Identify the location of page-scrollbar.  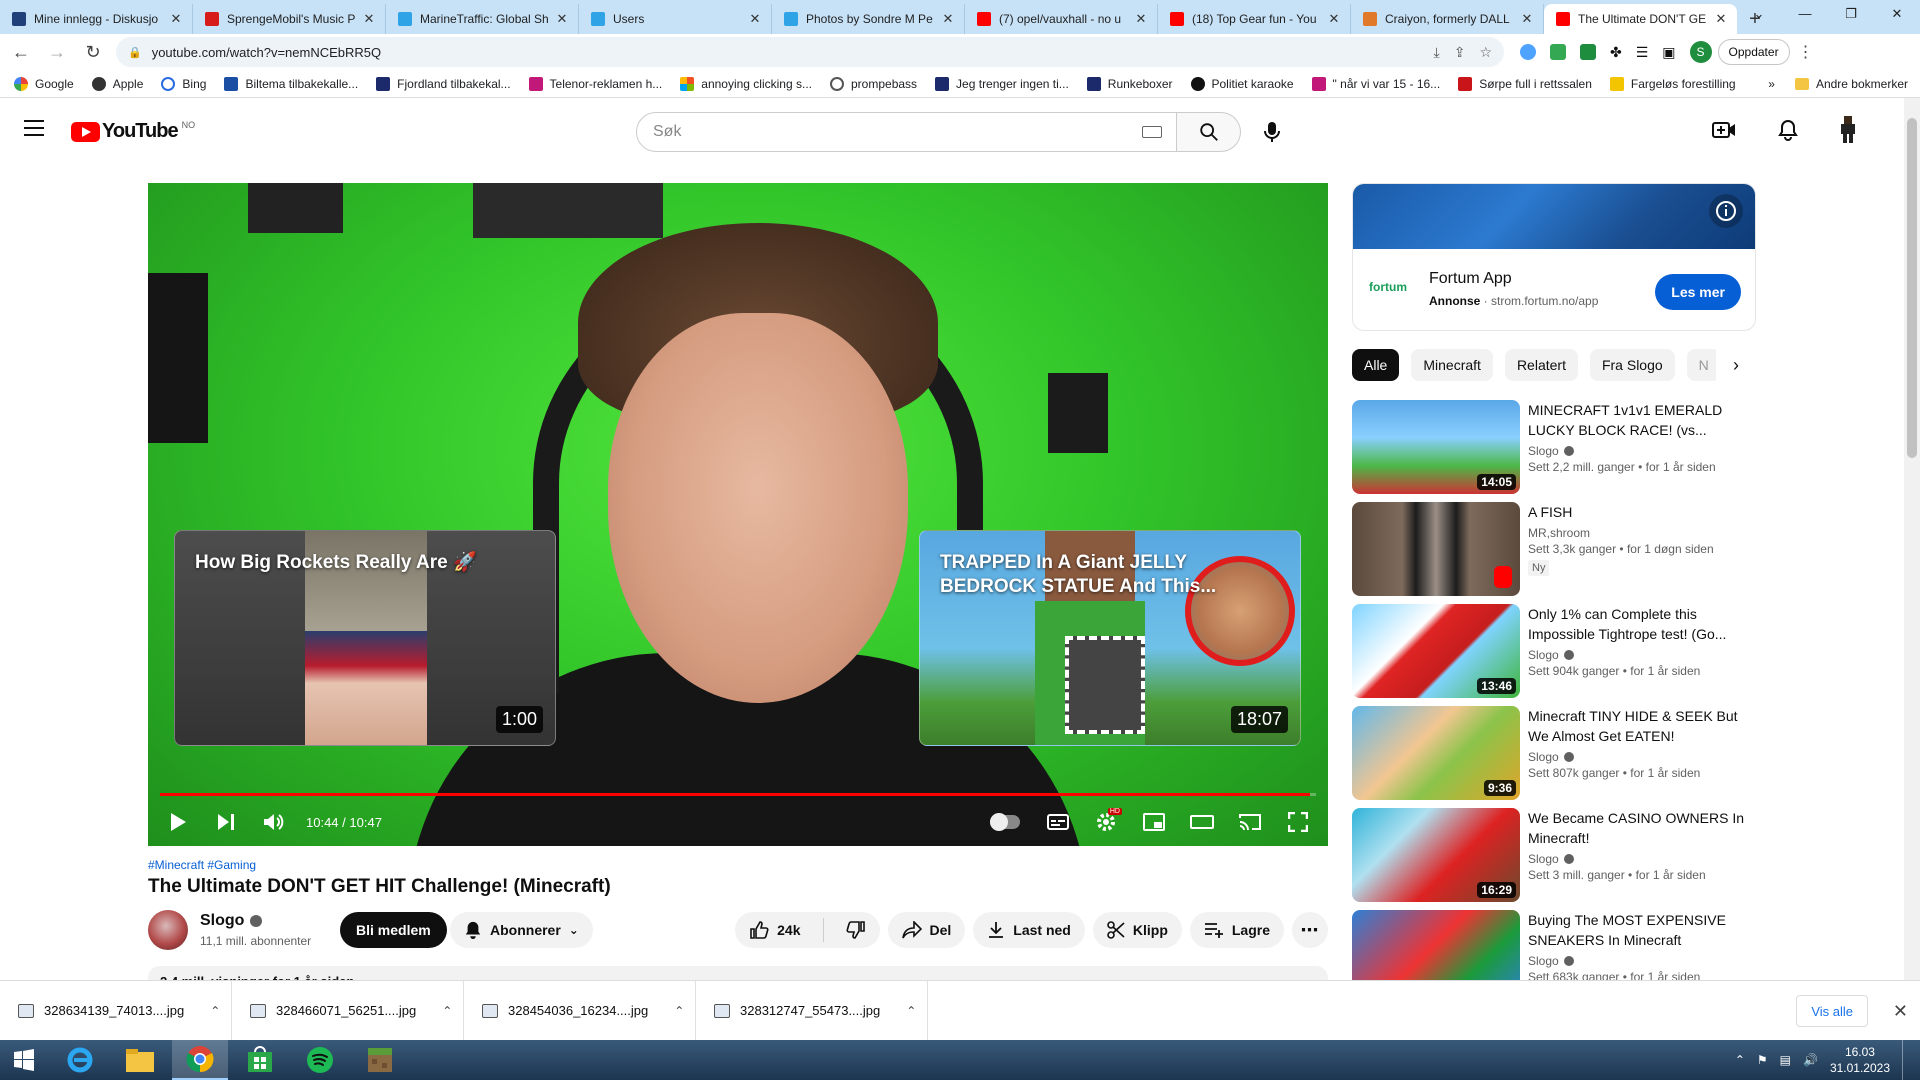
(1912, 539).